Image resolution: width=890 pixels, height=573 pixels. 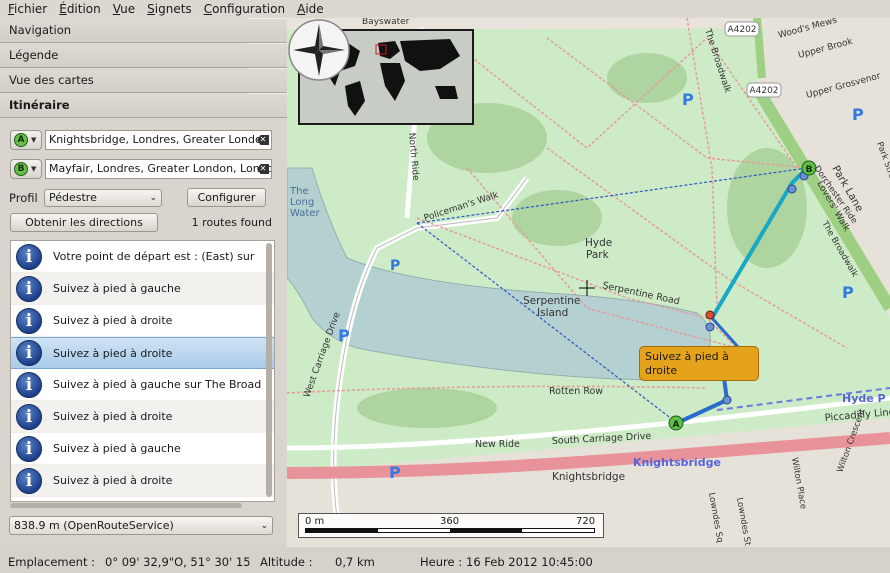 What do you see at coordinates (864, 398) in the screenshot?
I see `hyde-park-corner-label: Hyde P` at bounding box center [864, 398].